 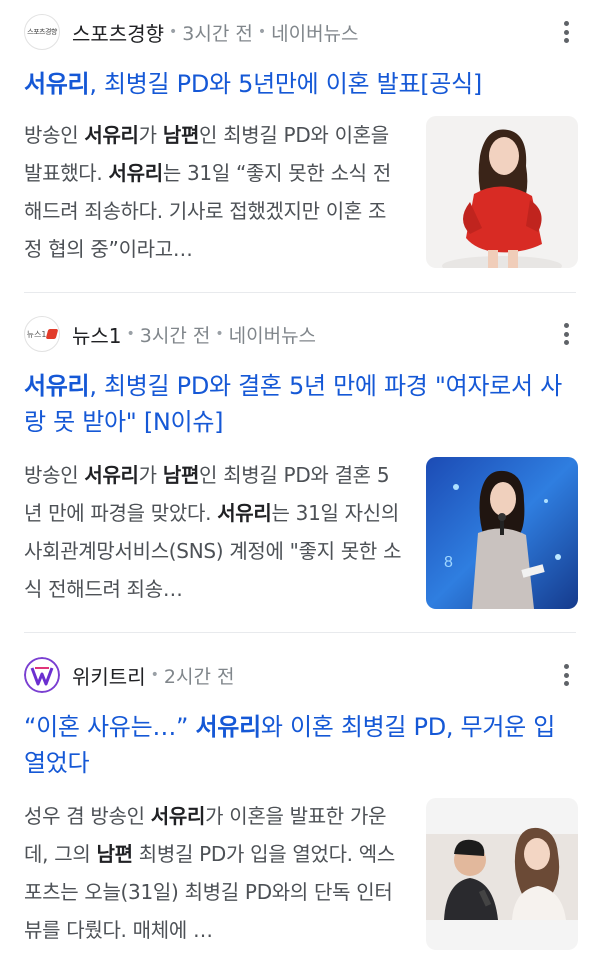 I want to click on source-logo-text: 스포츠경향, so click(x=42, y=32).